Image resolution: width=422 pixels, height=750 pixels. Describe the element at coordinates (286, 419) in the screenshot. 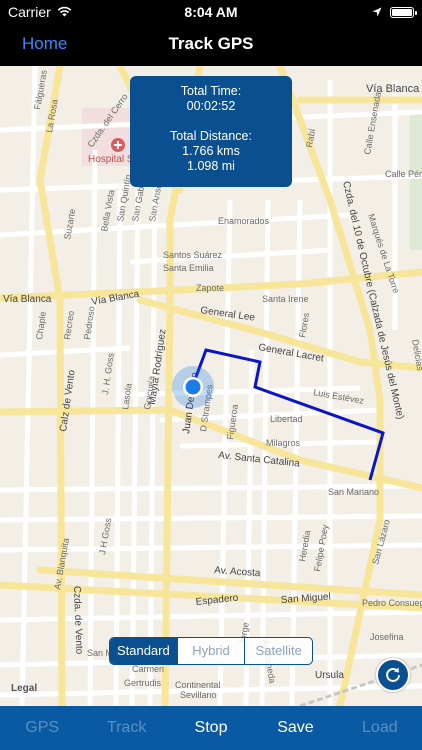

I see `map-label: Libertad` at that location.